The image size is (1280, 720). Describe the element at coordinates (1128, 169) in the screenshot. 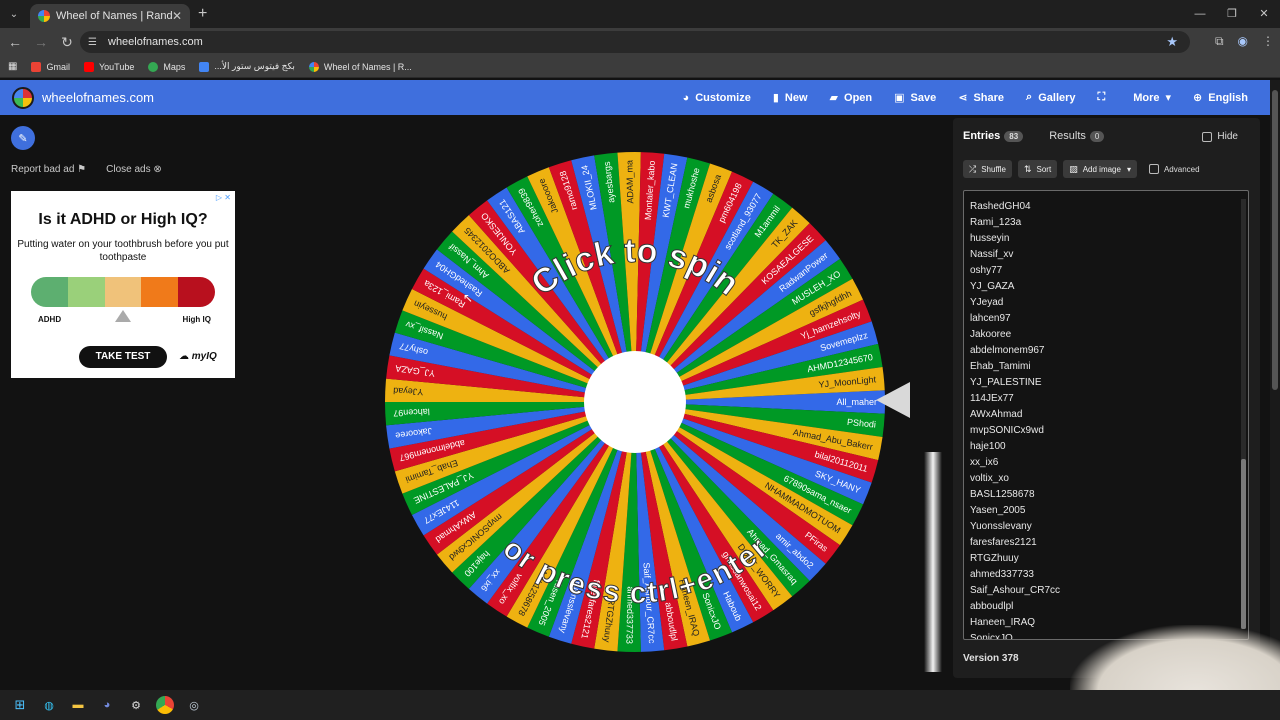

I see `chevron-down-icon: ▾` at that location.